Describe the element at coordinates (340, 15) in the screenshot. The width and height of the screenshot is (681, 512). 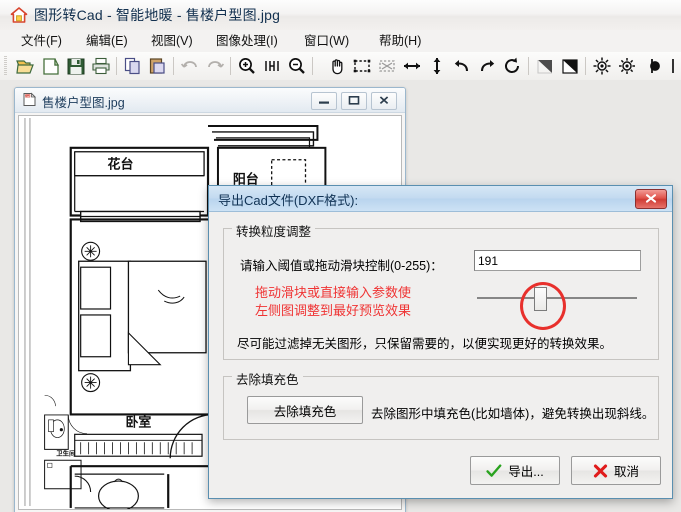
I see `main-window-titlebar: 图形转Cad - 智能地暖 - 售楼户型图.jpg` at that location.